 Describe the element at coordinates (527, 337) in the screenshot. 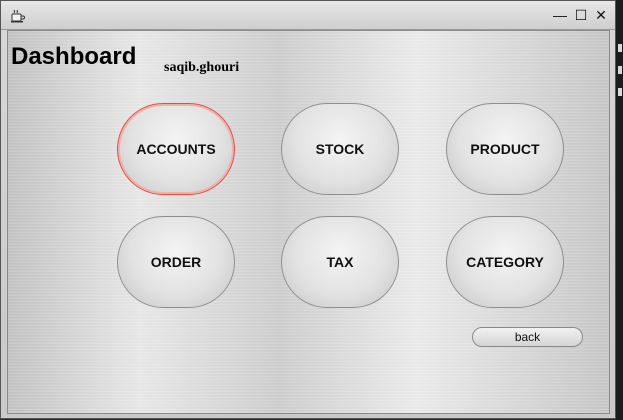

I see `back-button: back` at that location.